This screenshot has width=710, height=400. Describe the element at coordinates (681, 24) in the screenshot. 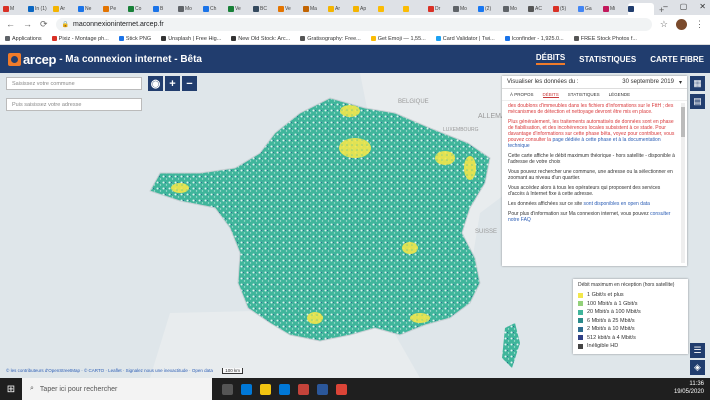

I see `profile-avatar` at that location.